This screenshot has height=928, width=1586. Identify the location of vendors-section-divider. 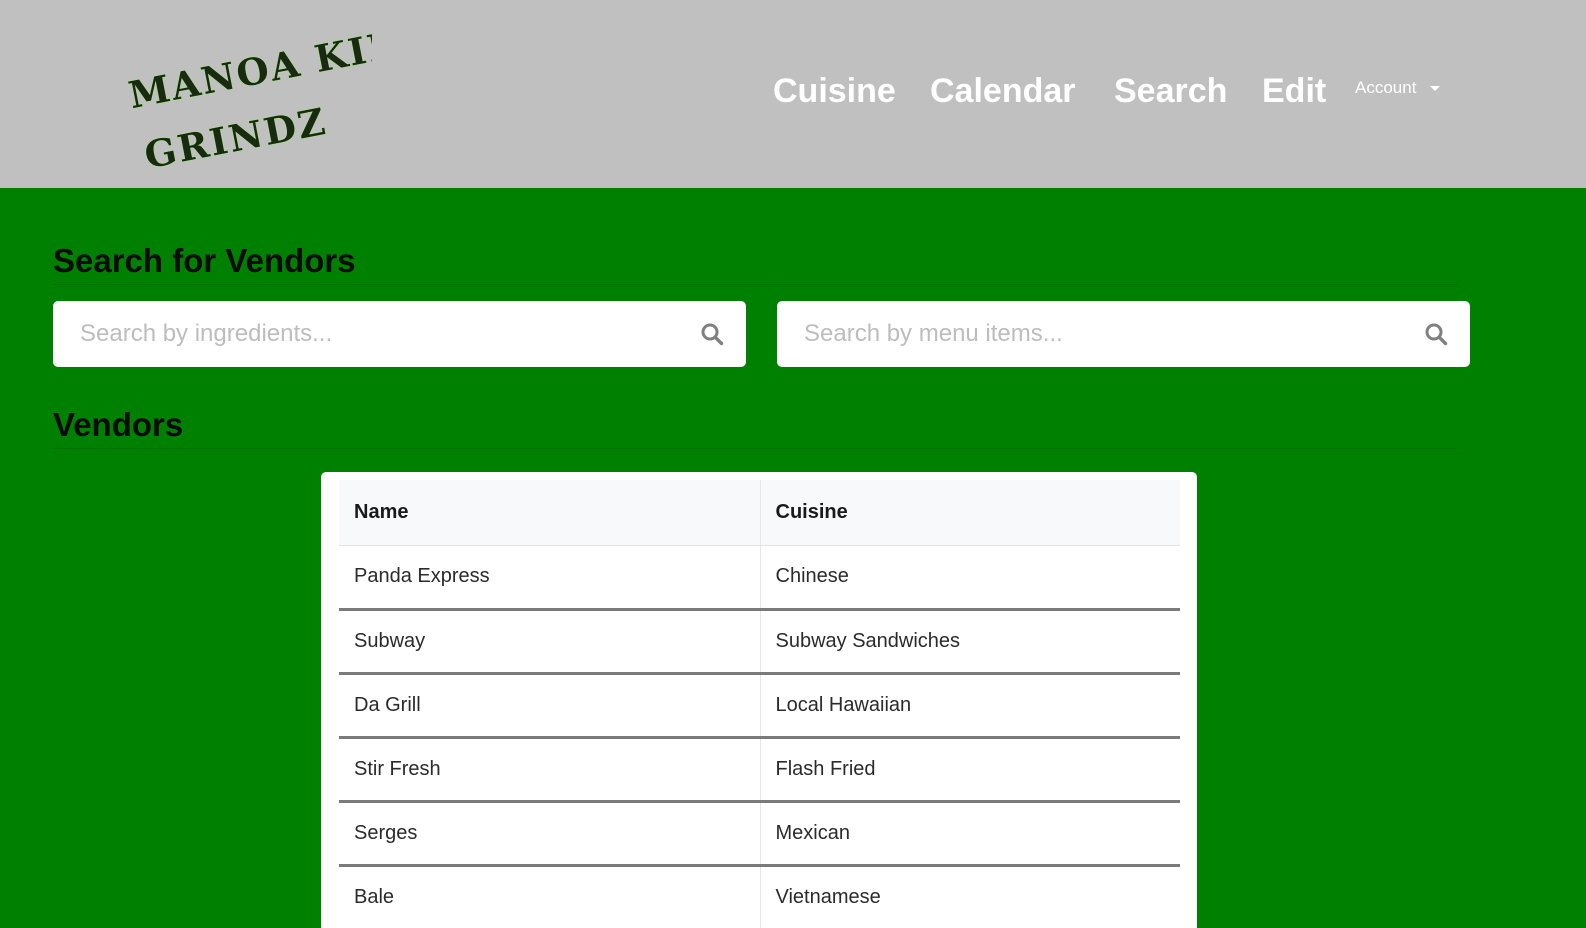
(755, 448).